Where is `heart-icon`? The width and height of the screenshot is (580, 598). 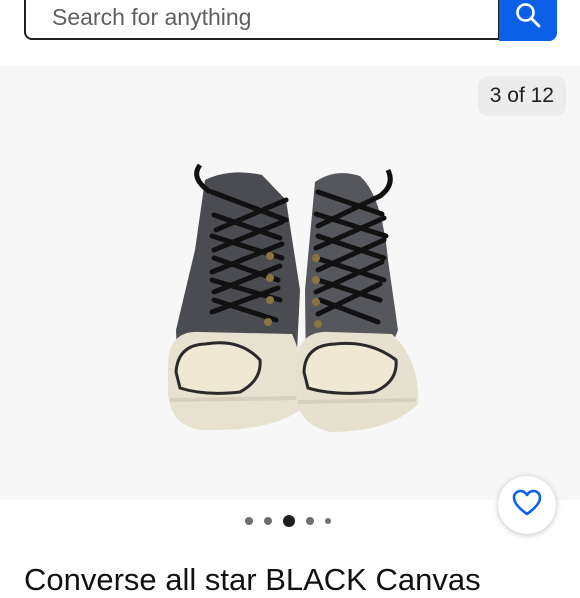 heart-icon is located at coordinates (527, 505).